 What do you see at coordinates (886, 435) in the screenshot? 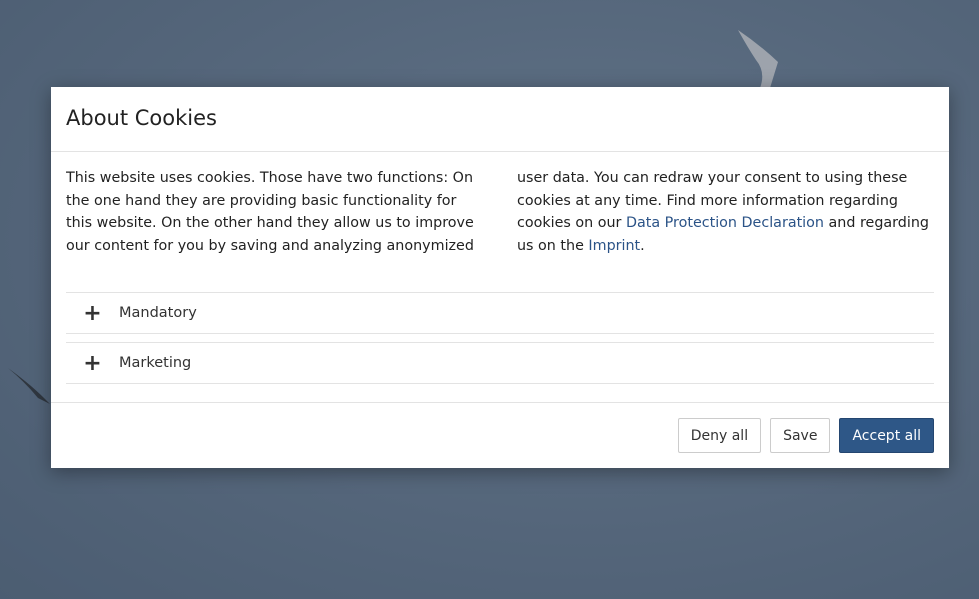
I see `accept-all-button: Accept all` at bounding box center [886, 435].